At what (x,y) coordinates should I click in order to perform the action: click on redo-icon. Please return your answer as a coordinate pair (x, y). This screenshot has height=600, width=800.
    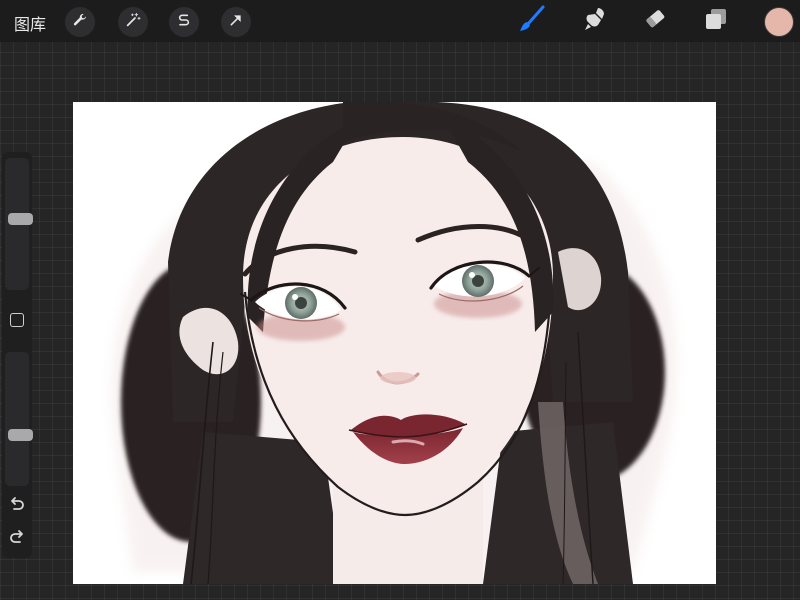
    Looking at the image, I should click on (17, 541).